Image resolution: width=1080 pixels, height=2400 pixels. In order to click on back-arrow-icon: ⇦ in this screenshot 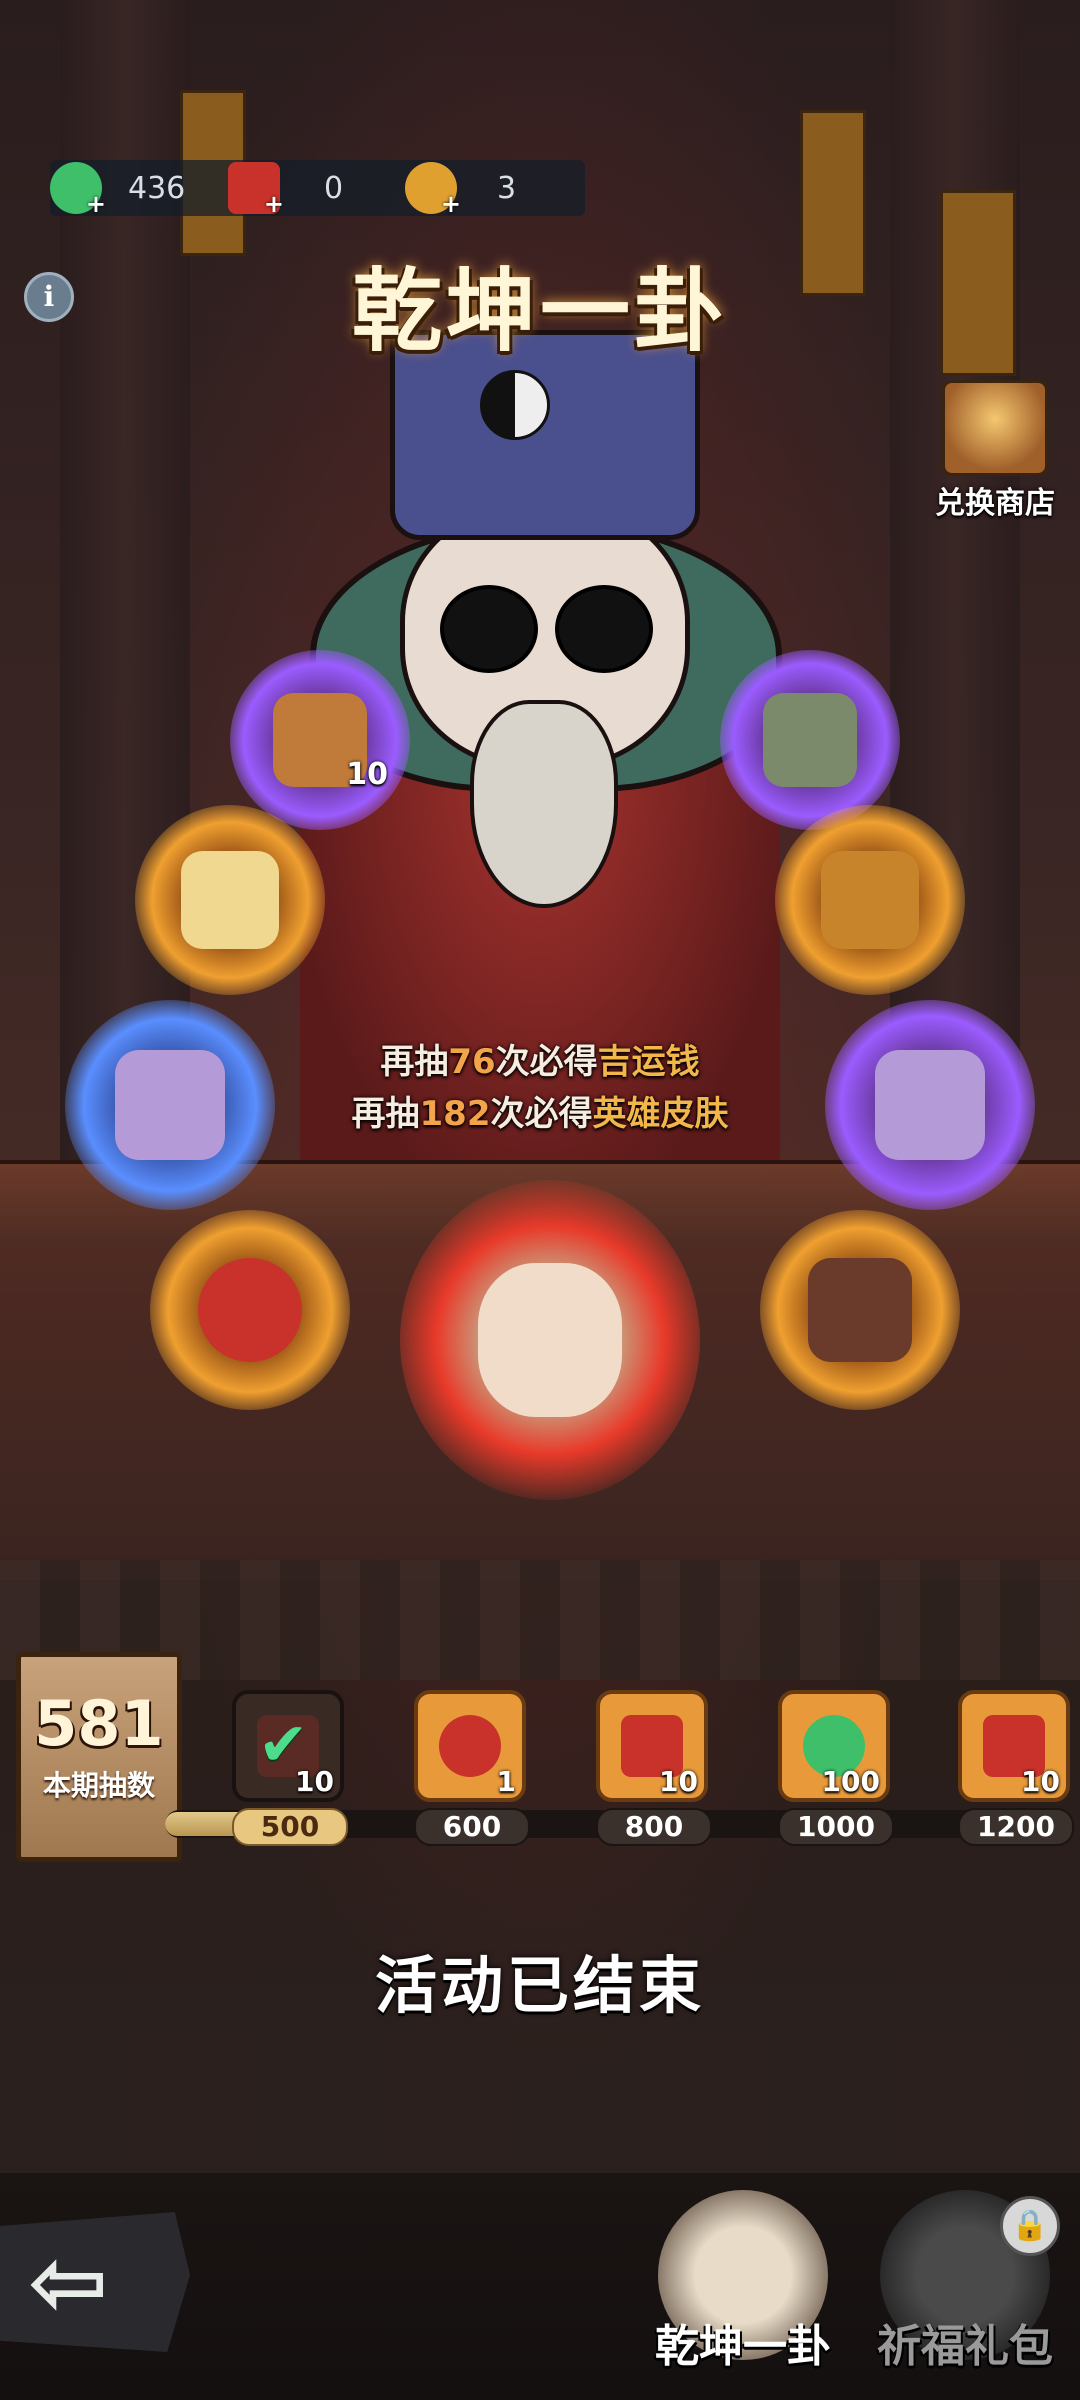, I will do `click(68, 2282)`.